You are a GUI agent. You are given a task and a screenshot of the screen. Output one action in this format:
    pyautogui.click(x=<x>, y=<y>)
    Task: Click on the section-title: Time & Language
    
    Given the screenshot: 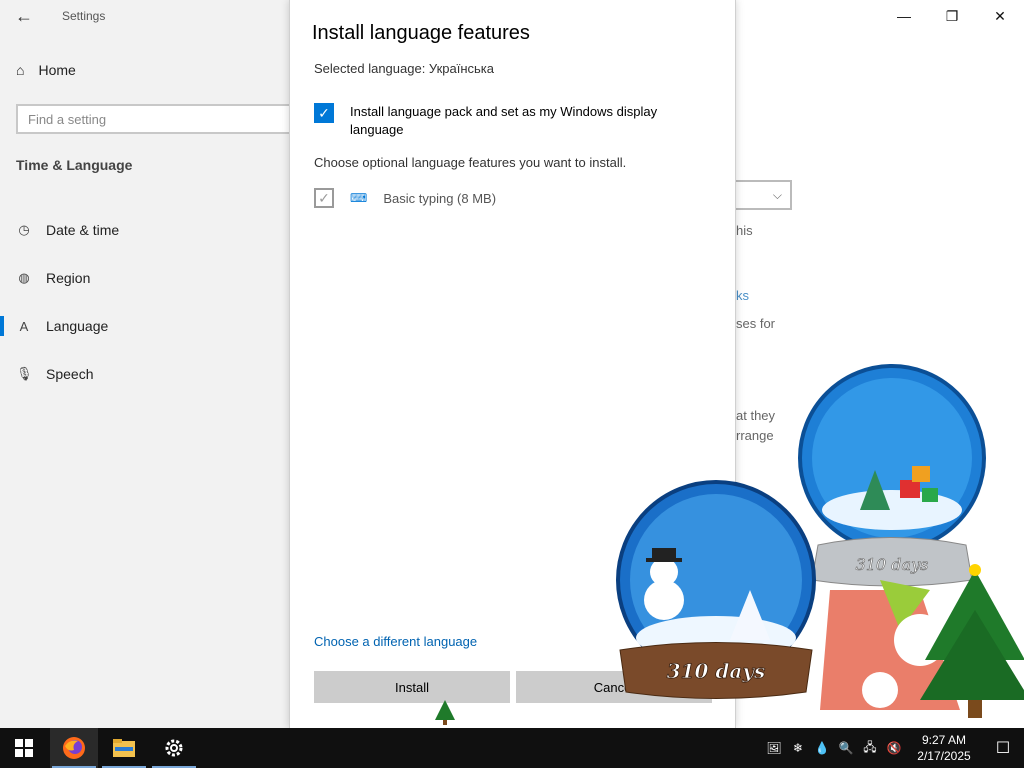 What is the action you would take?
    pyautogui.click(x=74, y=165)
    